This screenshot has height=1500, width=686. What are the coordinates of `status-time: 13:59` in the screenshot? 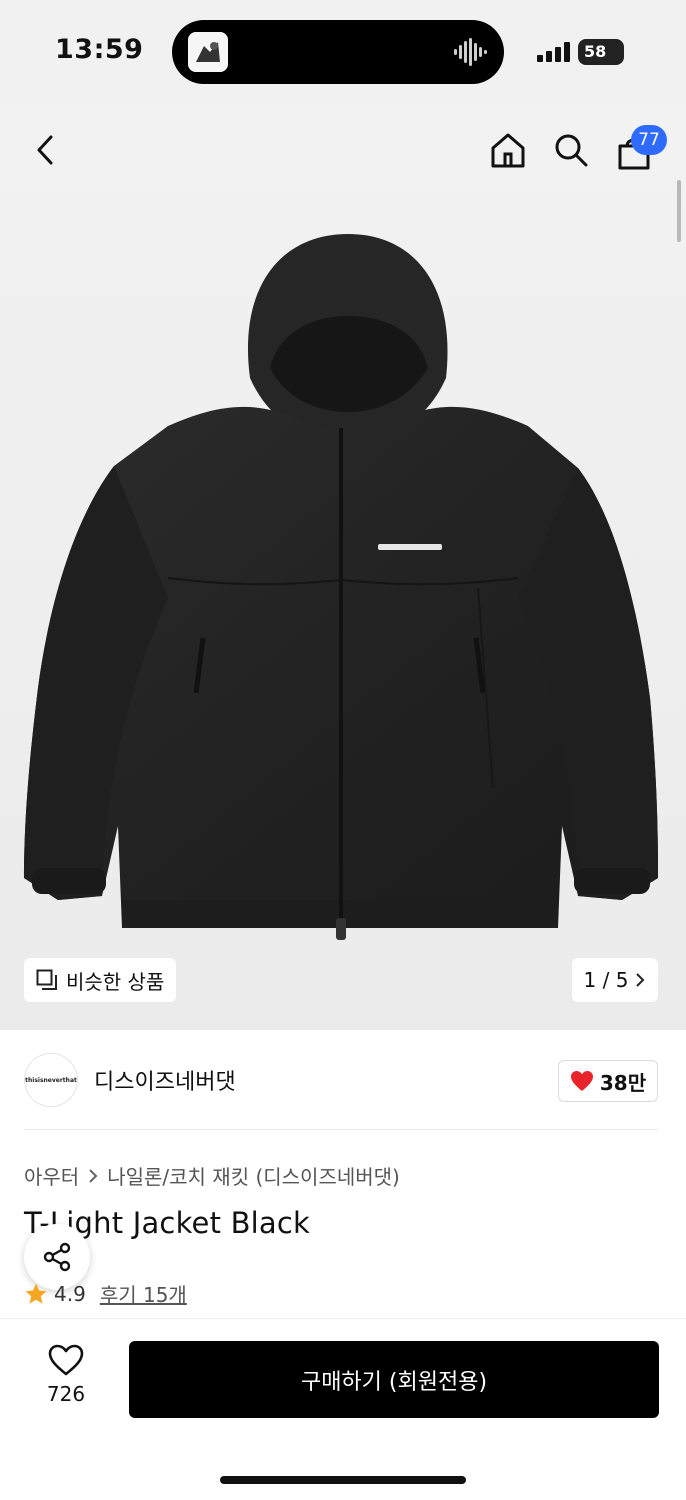 It's located at (99, 49).